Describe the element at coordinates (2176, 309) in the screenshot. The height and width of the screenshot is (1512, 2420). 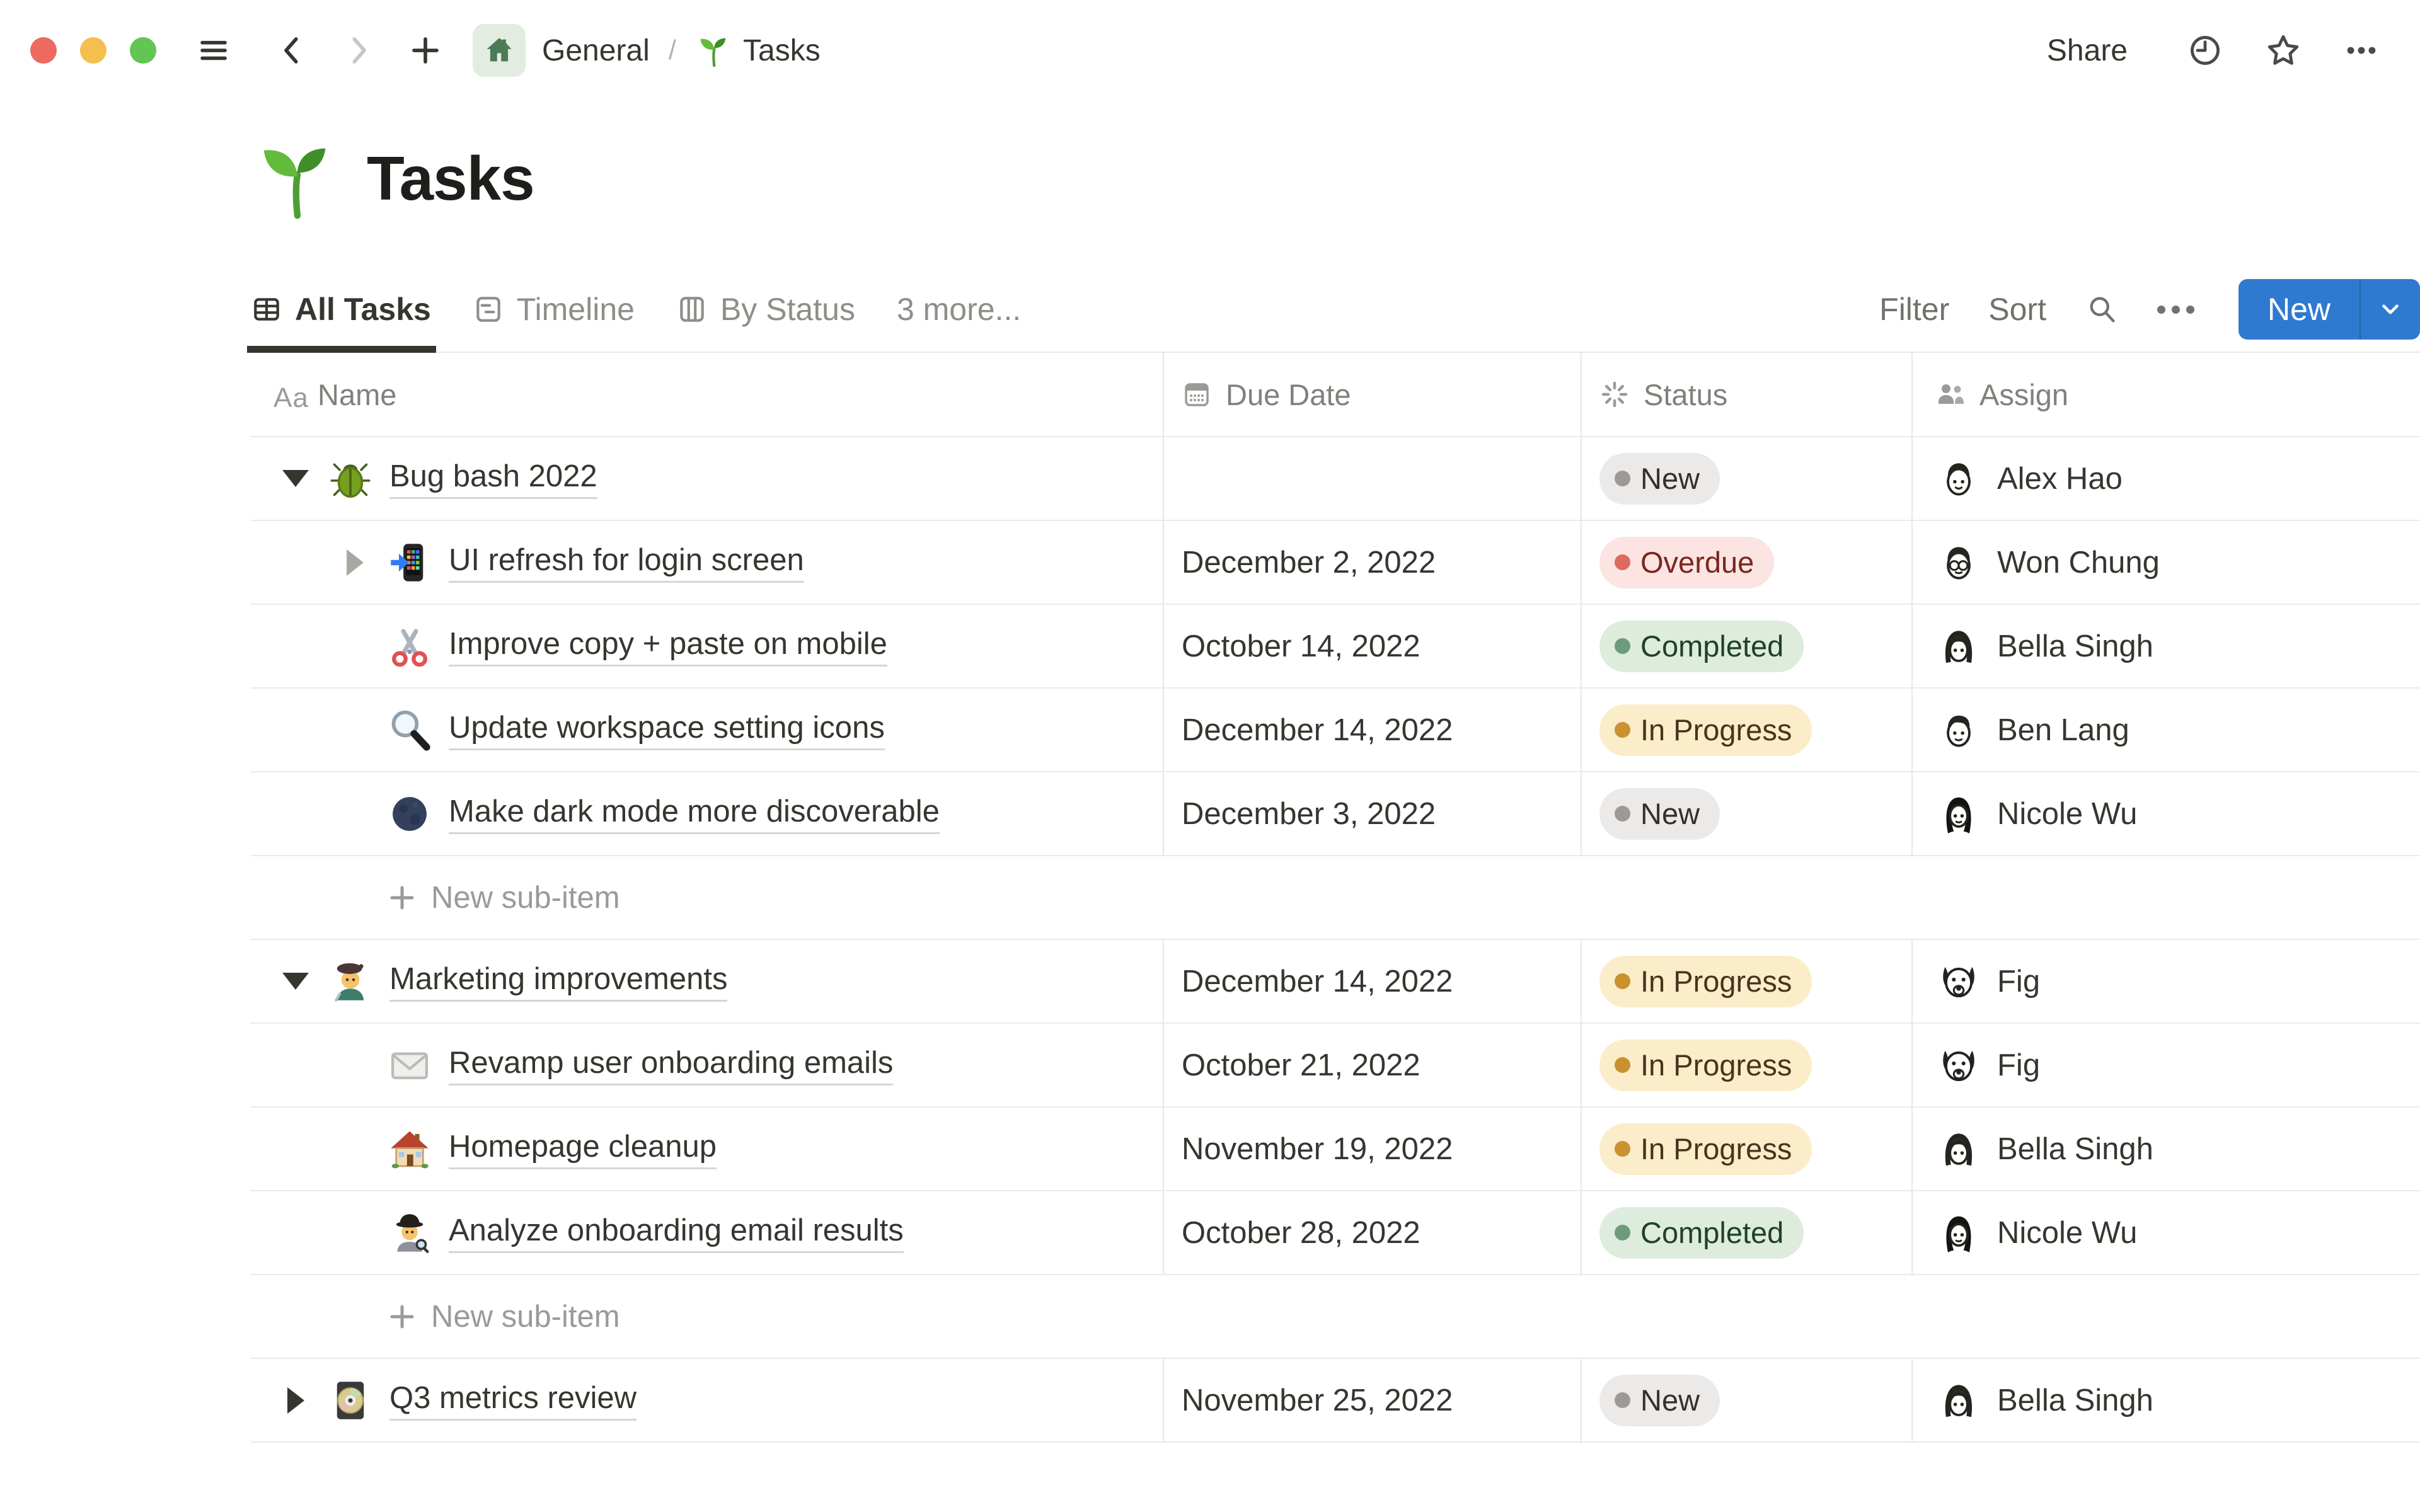
I see `view-options-icon` at that location.